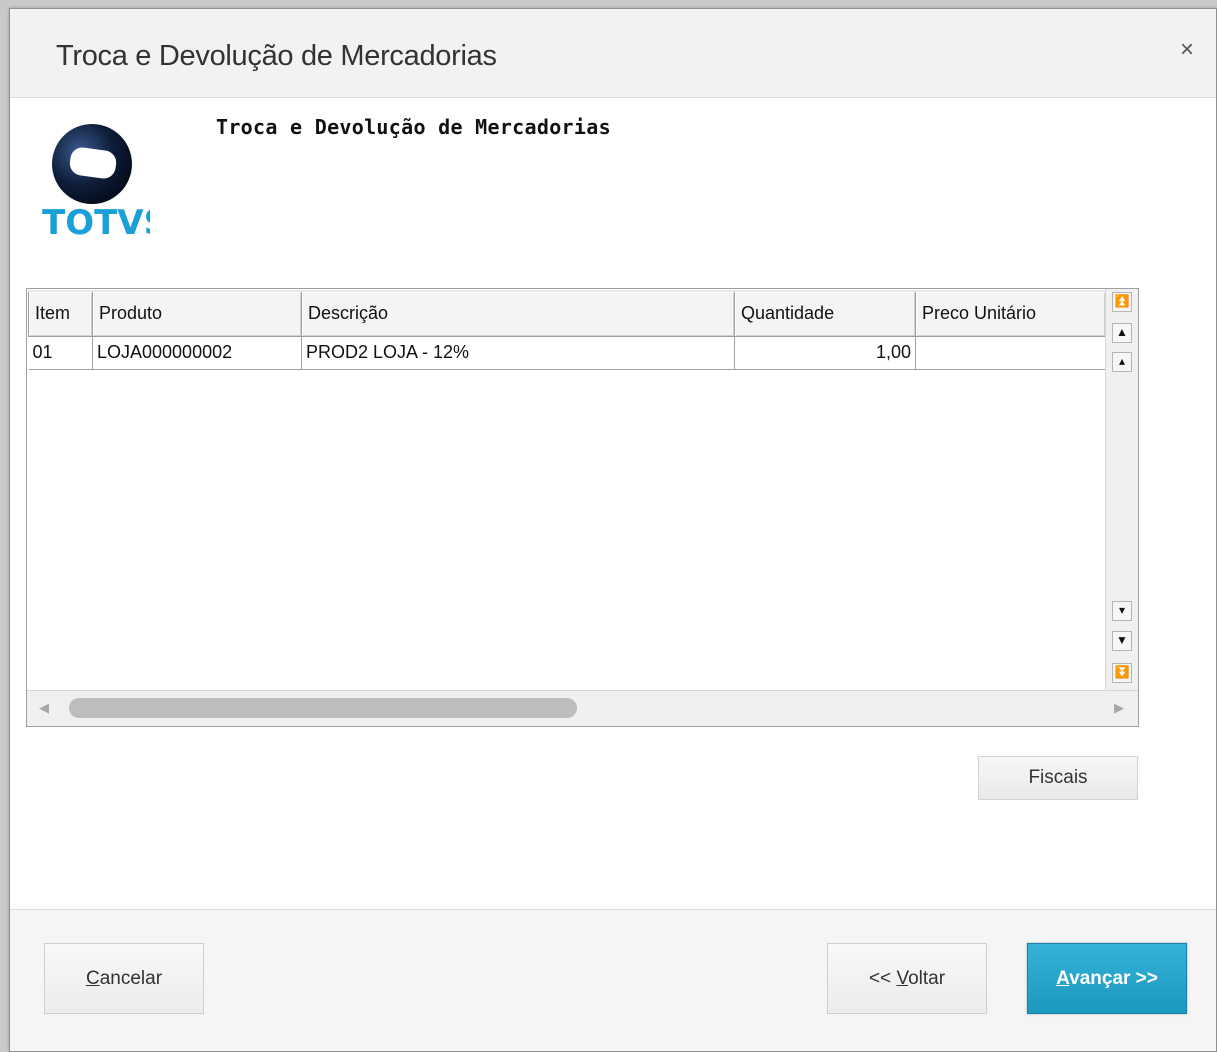  What do you see at coordinates (1122, 362) in the screenshot?
I see `scroll-up-icon: ▴` at bounding box center [1122, 362].